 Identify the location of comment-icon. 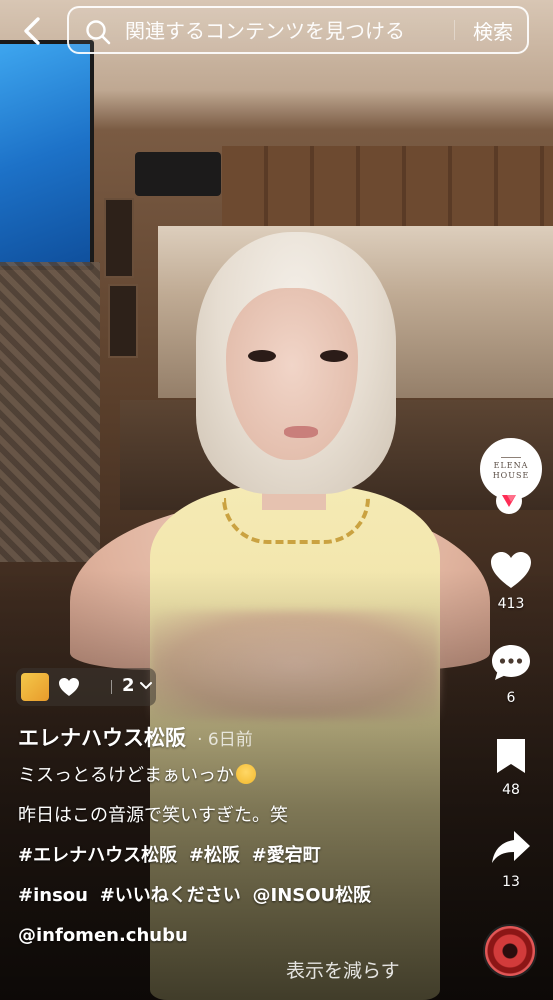
(511, 662).